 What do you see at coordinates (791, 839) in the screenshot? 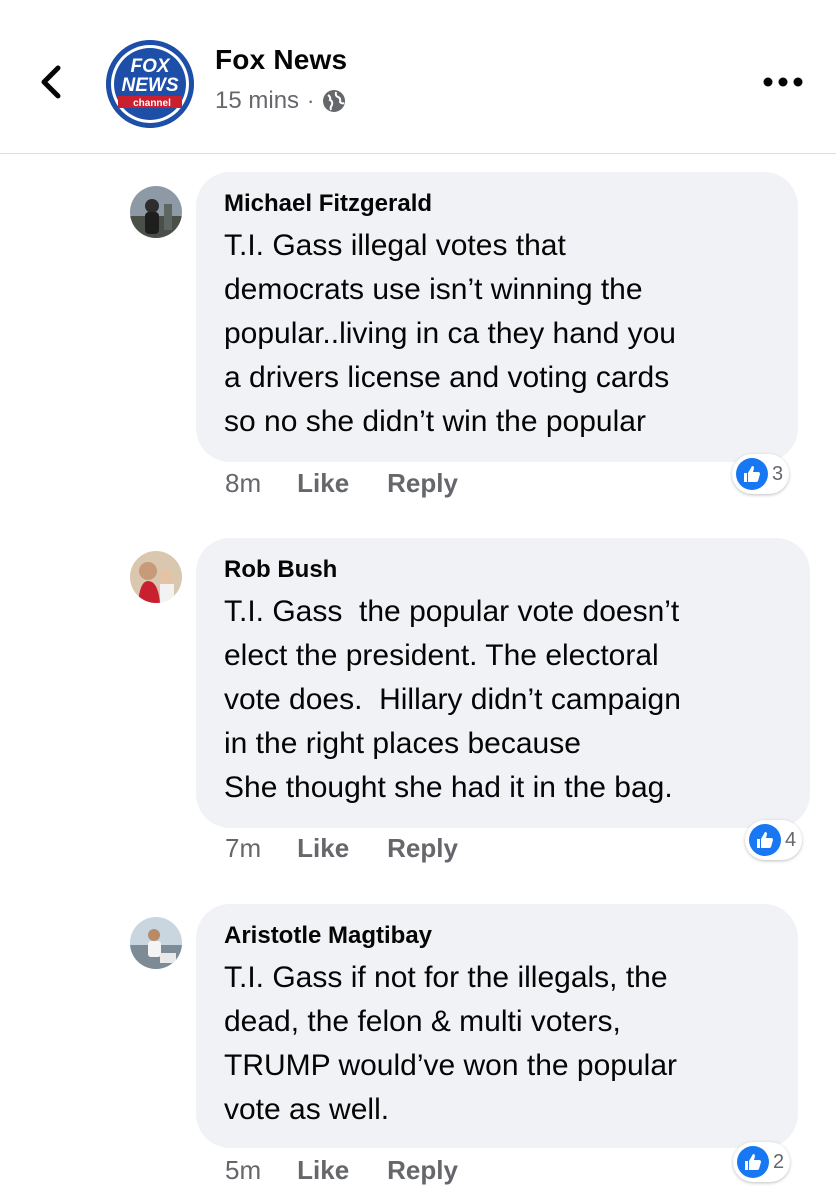
I see `reaction-count: 4` at bounding box center [791, 839].